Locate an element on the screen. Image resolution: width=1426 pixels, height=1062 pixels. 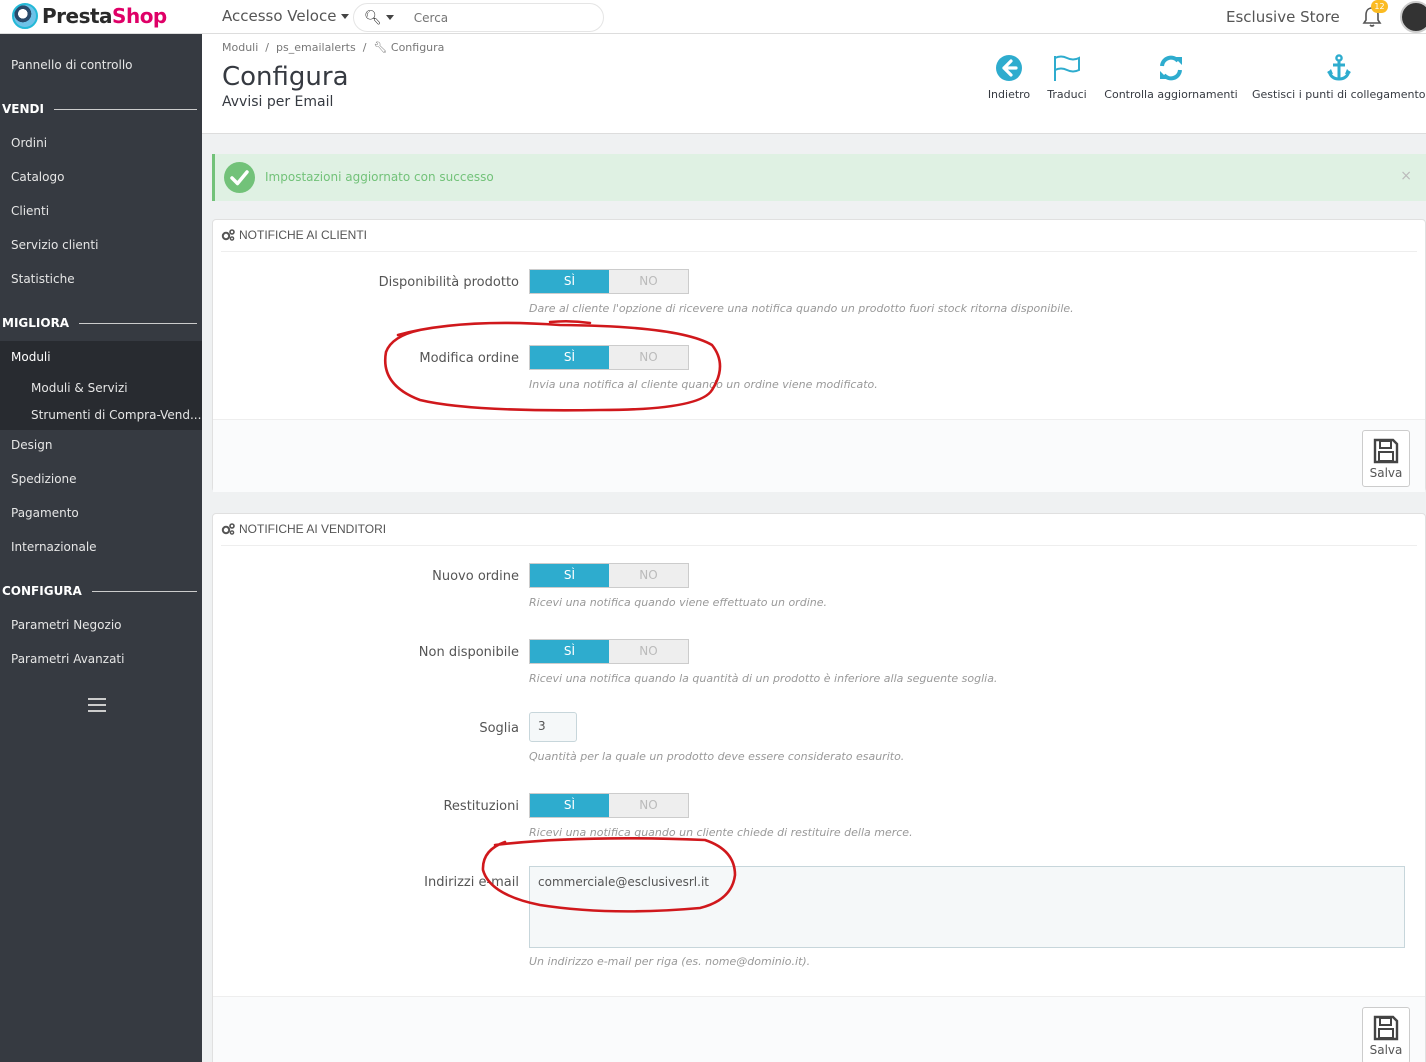
wrench-icon: 🔧︎ is located at coordinates (380, 47).